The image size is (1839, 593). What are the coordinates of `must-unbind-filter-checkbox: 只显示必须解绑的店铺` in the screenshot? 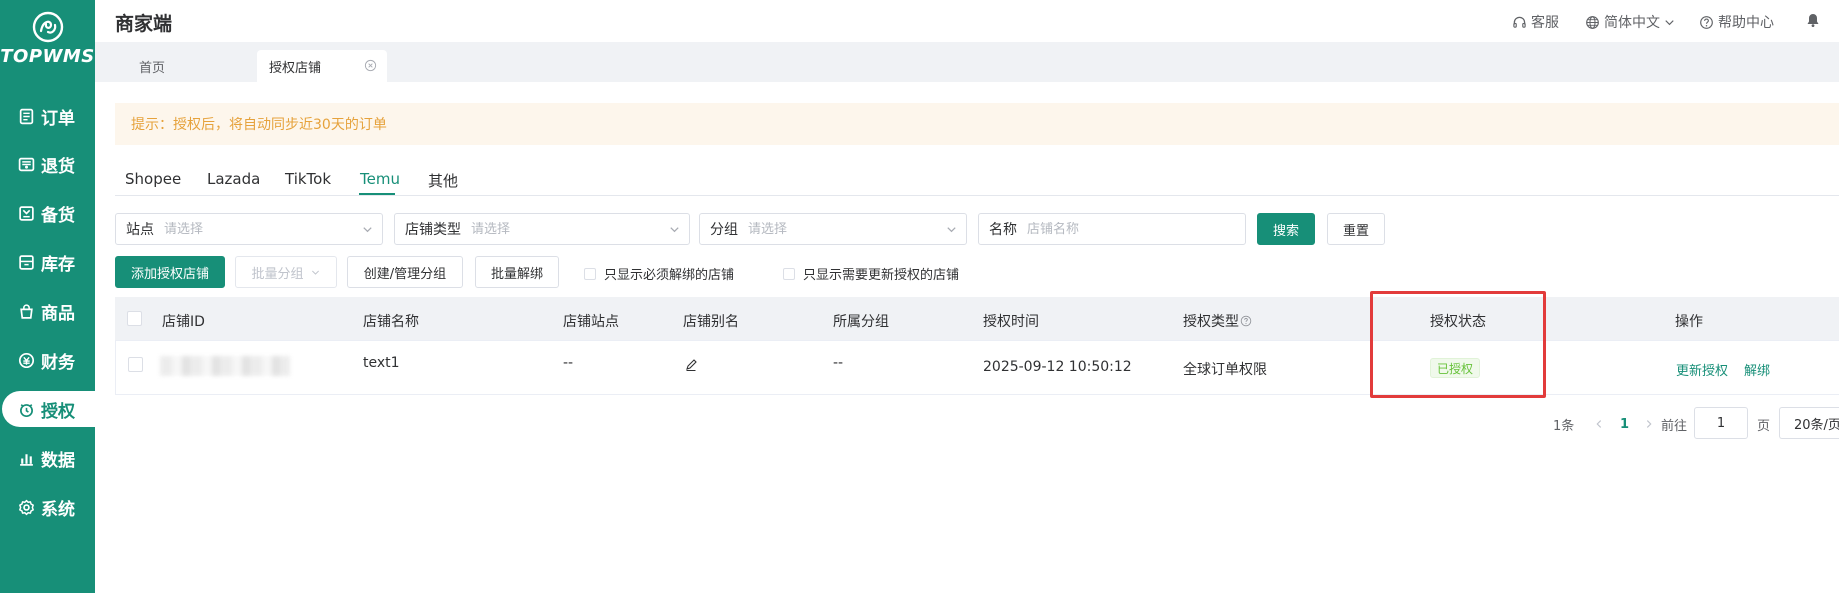 It's located at (659, 273).